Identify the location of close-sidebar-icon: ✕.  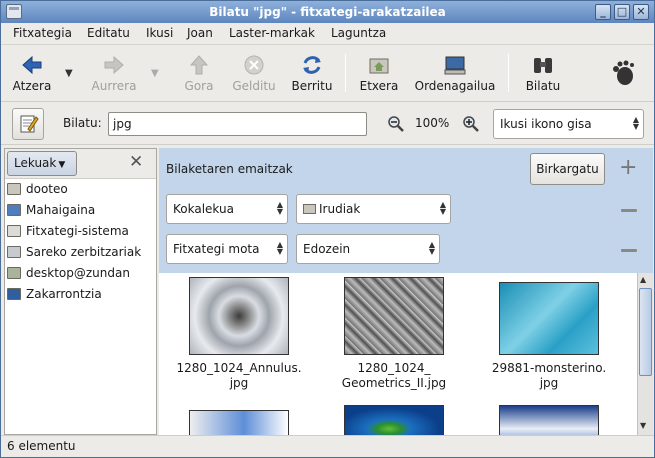
(136, 162).